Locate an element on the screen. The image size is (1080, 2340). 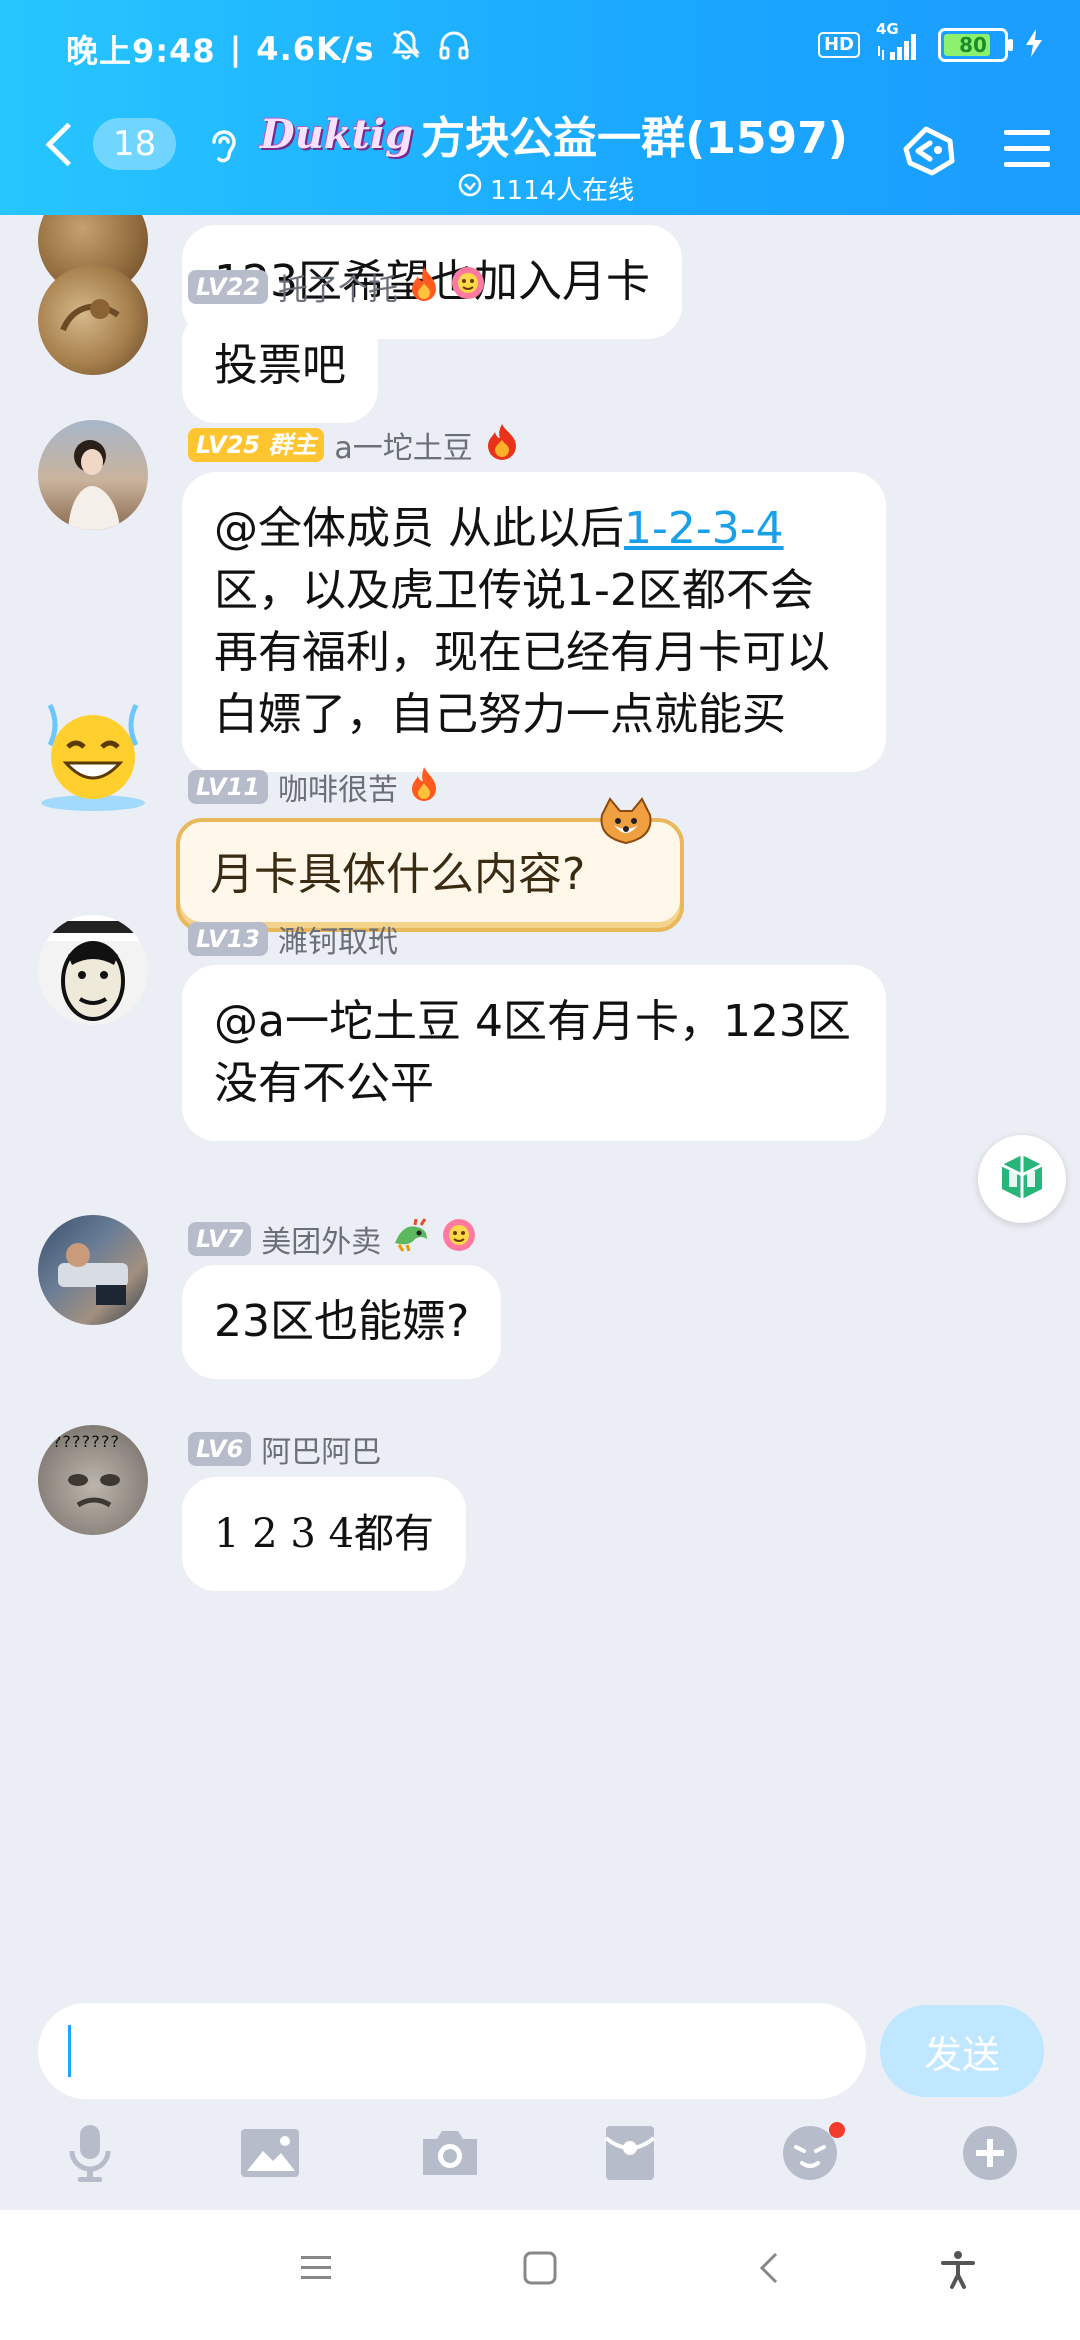
owner-role: 群主 is located at coordinates (292, 445).